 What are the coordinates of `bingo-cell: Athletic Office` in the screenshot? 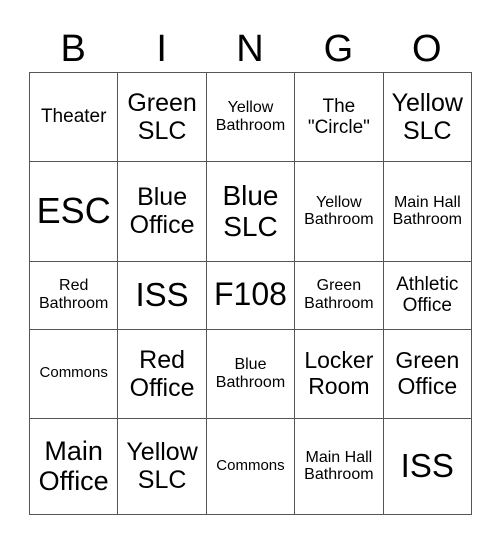 It's located at (427, 295).